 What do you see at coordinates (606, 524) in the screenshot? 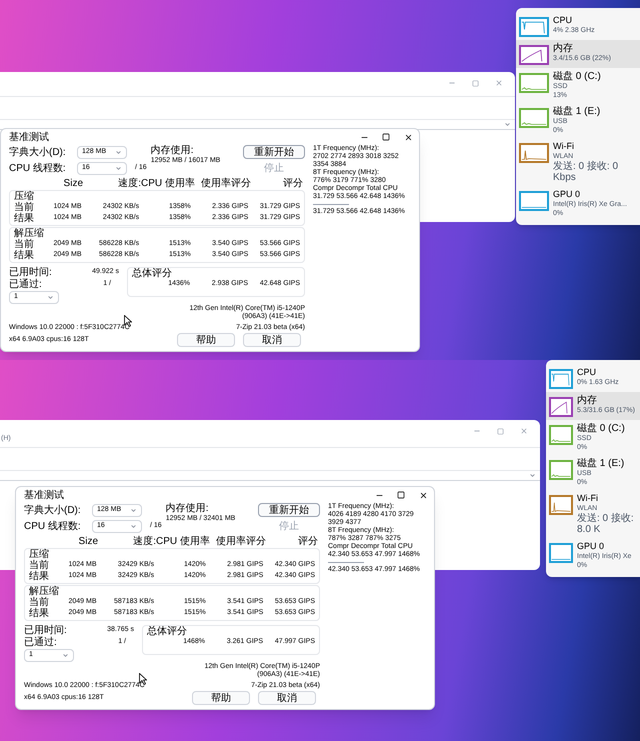
I see `item-detail: 发送: 0 接收: 8.0 K` at bounding box center [606, 524].